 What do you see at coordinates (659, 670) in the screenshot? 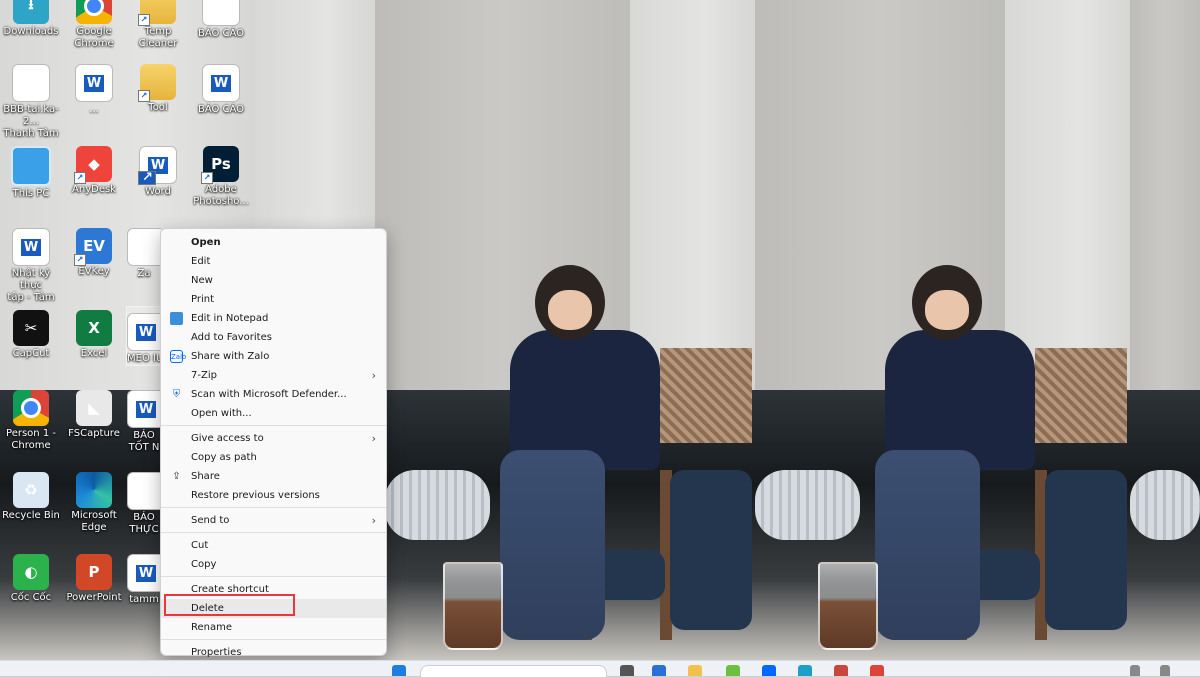
I see `store-icon` at bounding box center [659, 670].